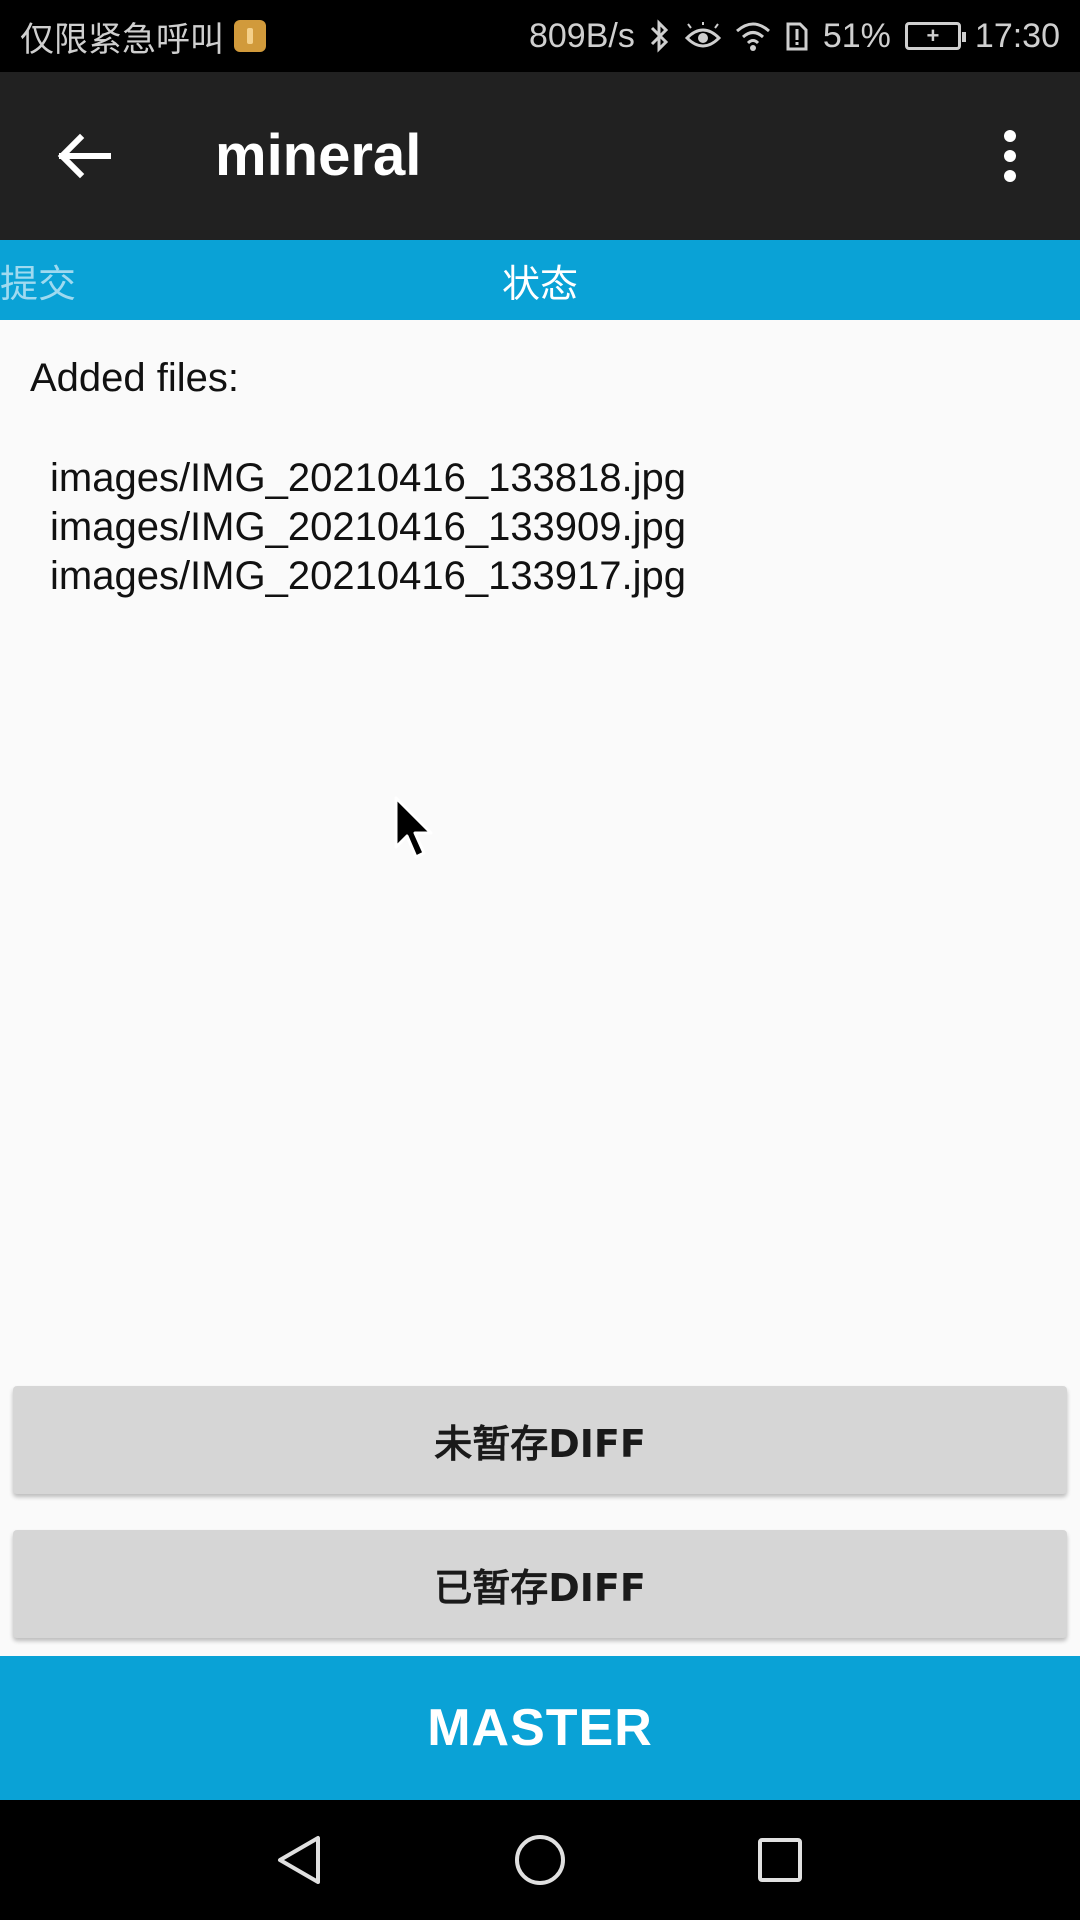 This screenshot has width=1080, height=1920. Describe the element at coordinates (797, 36) in the screenshot. I see `alert-icon` at that location.